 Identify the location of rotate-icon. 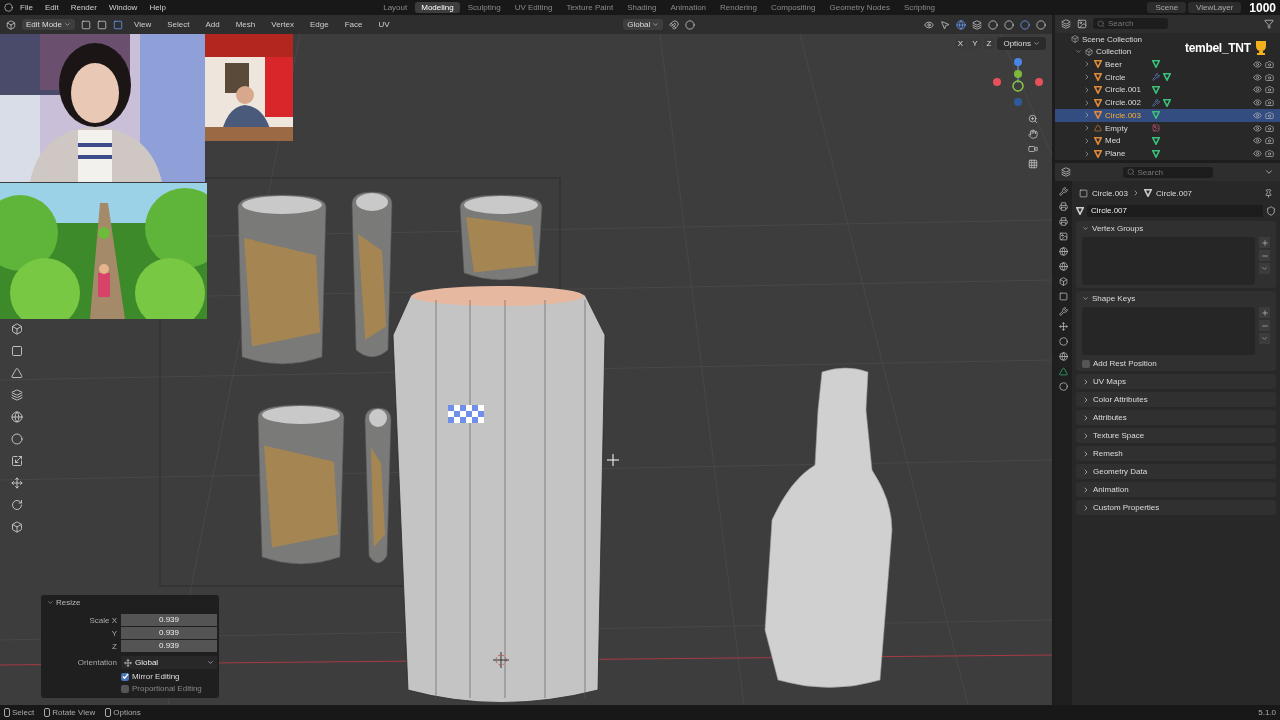
(16, 504).